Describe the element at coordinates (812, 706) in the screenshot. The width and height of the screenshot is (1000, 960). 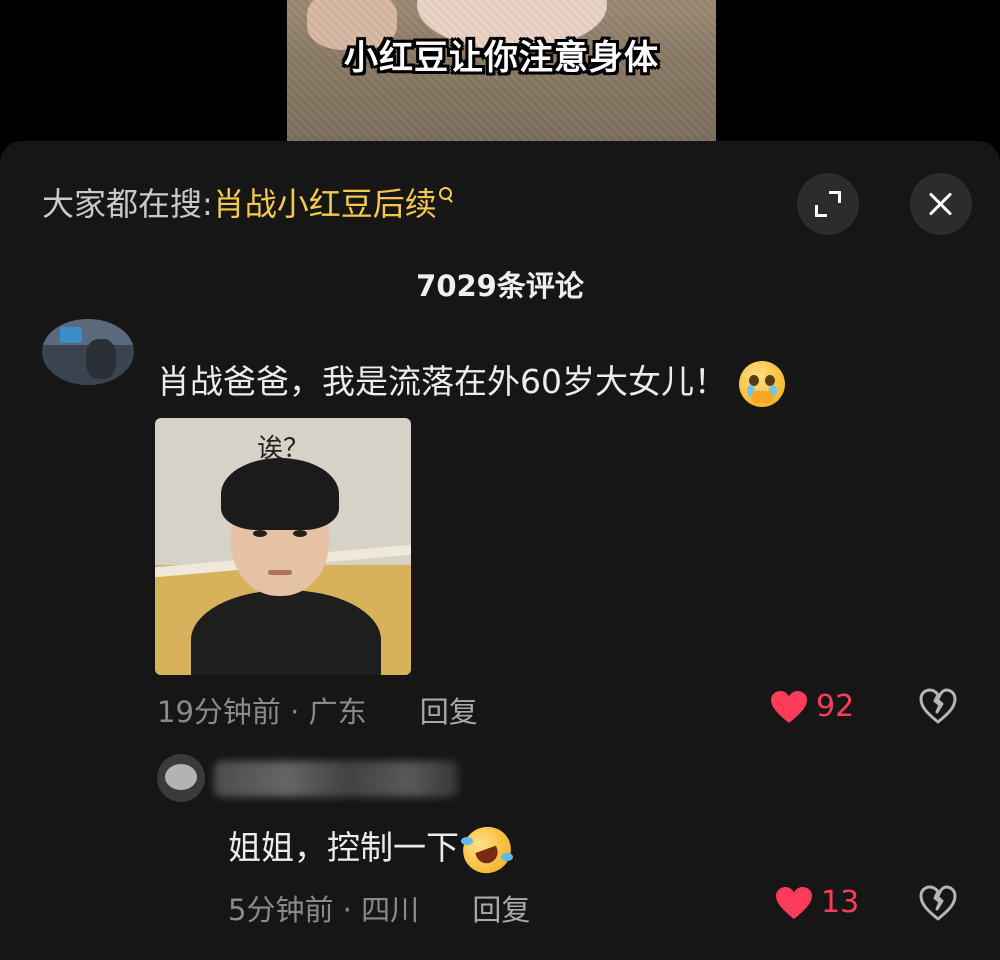
I see `like-button: 92` at that location.